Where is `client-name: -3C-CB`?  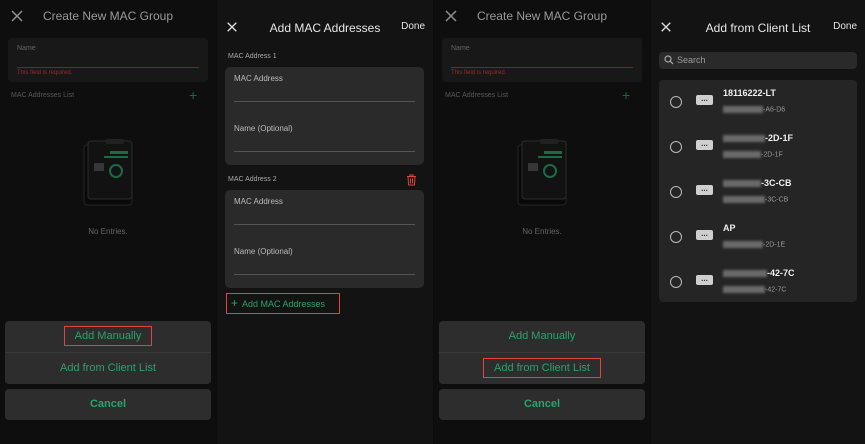 client-name: -3C-CB is located at coordinates (757, 183).